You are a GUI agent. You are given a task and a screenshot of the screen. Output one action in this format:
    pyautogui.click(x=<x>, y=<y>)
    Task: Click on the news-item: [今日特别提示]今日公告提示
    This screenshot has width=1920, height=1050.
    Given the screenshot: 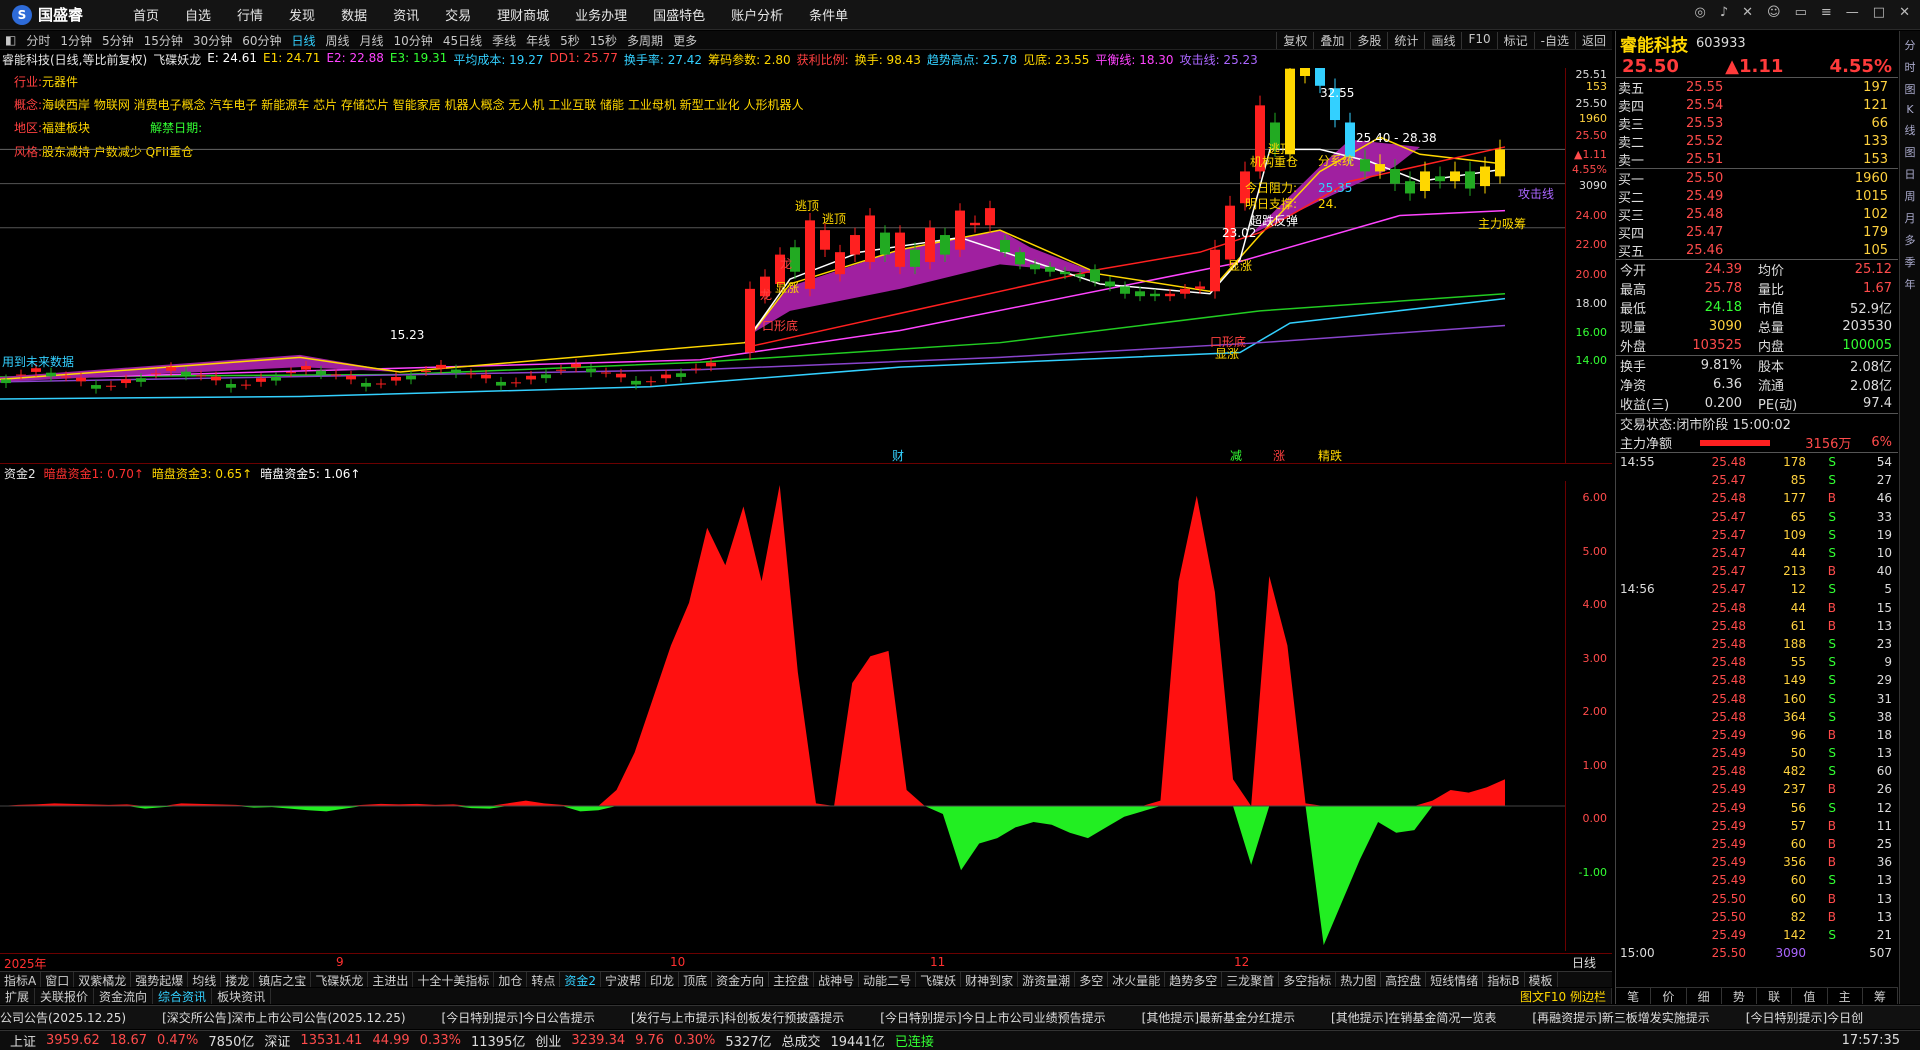 What is the action you would take?
    pyautogui.click(x=518, y=1017)
    